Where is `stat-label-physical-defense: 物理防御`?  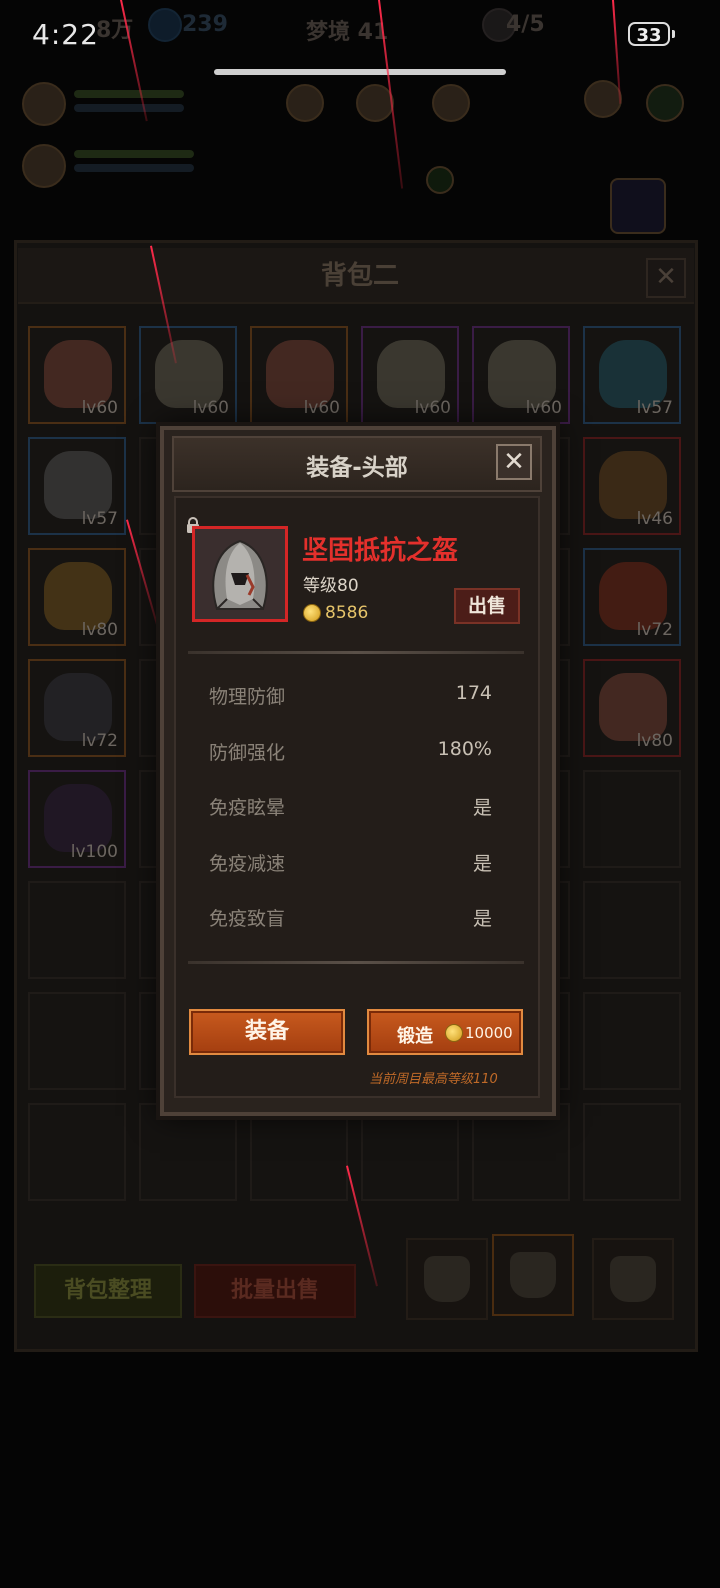
stat-label-physical-defense: 物理防御 is located at coordinates (247, 697).